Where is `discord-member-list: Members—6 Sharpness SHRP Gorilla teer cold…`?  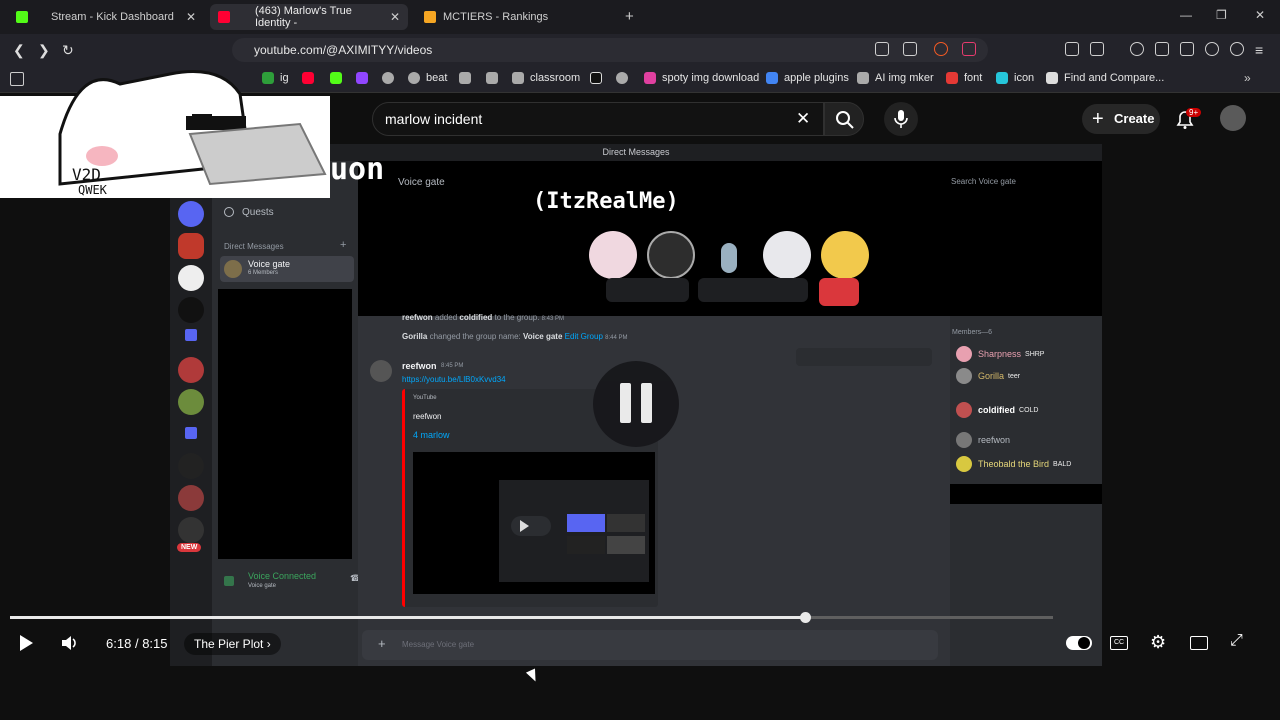 discord-member-list: Members—6 Sharpness SHRP Gorilla teer cold… is located at coordinates (1026, 491).